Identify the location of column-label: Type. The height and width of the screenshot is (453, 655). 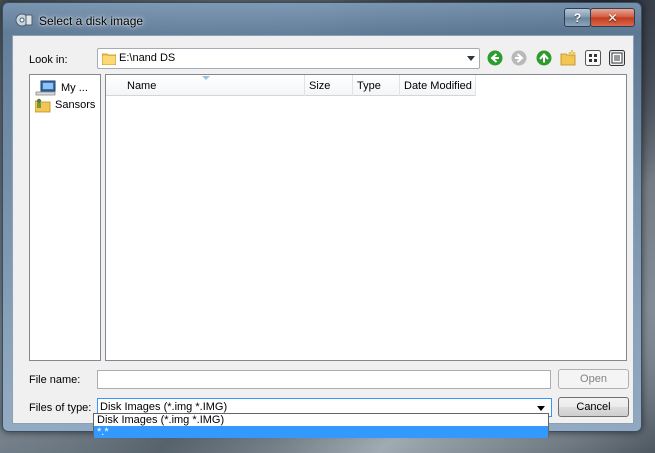
(369, 85).